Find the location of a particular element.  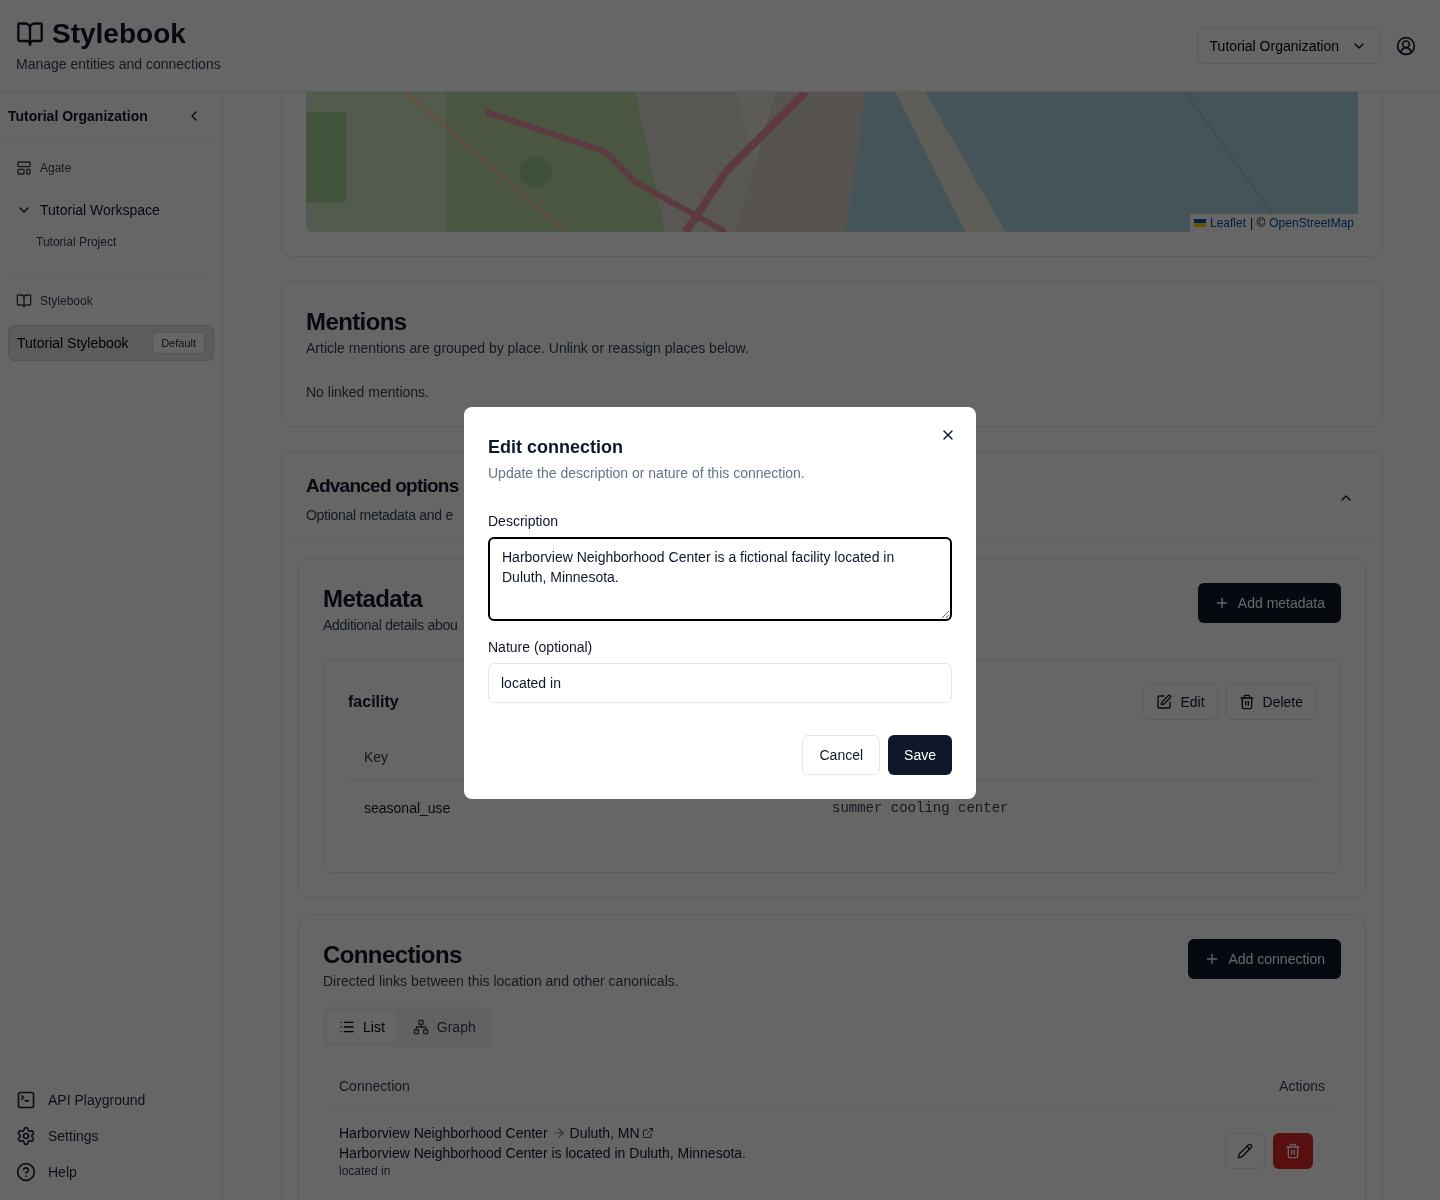

section-label: Stylebook is located at coordinates (66, 301).